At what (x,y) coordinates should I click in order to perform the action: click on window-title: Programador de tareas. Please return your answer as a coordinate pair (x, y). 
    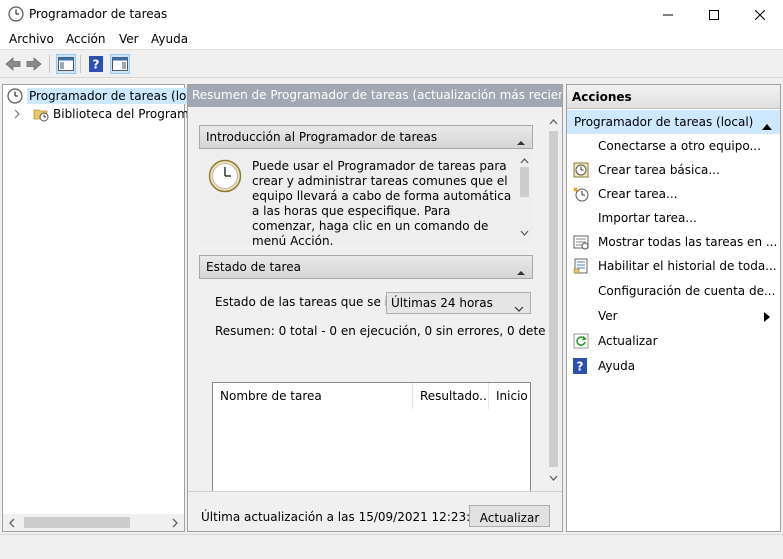
    Looking at the image, I should click on (98, 14).